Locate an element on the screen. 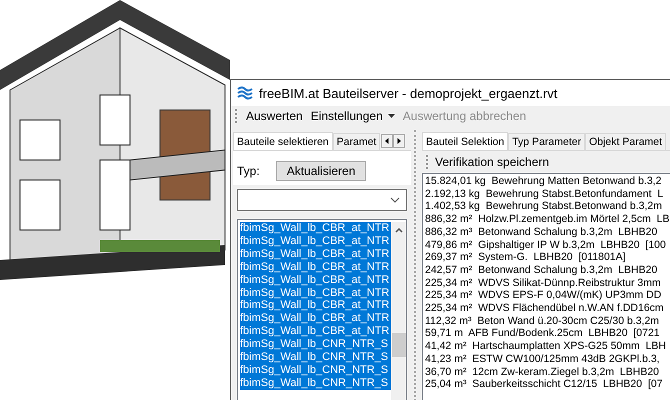 The height and width of the screenshot is (400, 670). type-dropdown is located at coordinates (322, 200).